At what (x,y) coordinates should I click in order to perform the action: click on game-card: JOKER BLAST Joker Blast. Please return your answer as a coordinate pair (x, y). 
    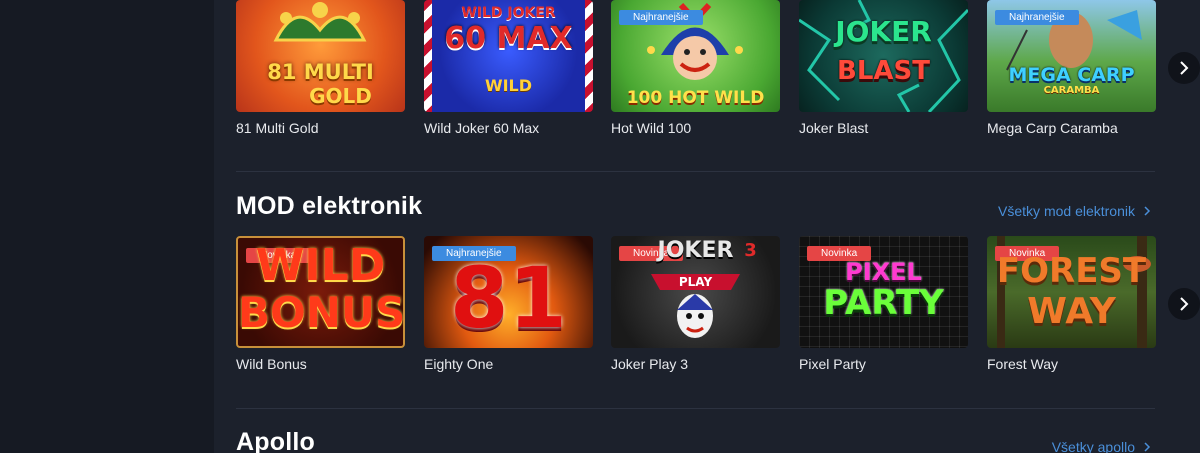
    Looking at the image, I should click on (883, 68).